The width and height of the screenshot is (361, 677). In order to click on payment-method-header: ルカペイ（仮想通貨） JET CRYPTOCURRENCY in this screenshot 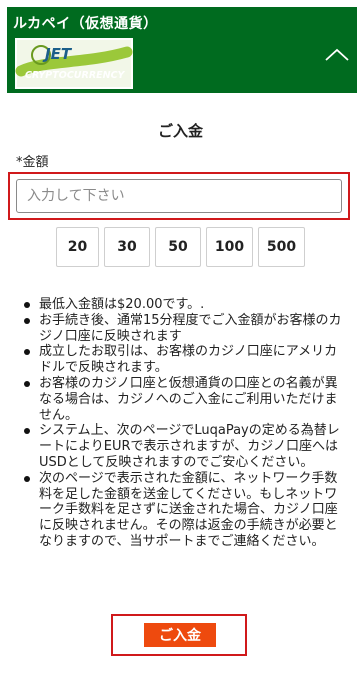, I will do `click(182, 50)`.